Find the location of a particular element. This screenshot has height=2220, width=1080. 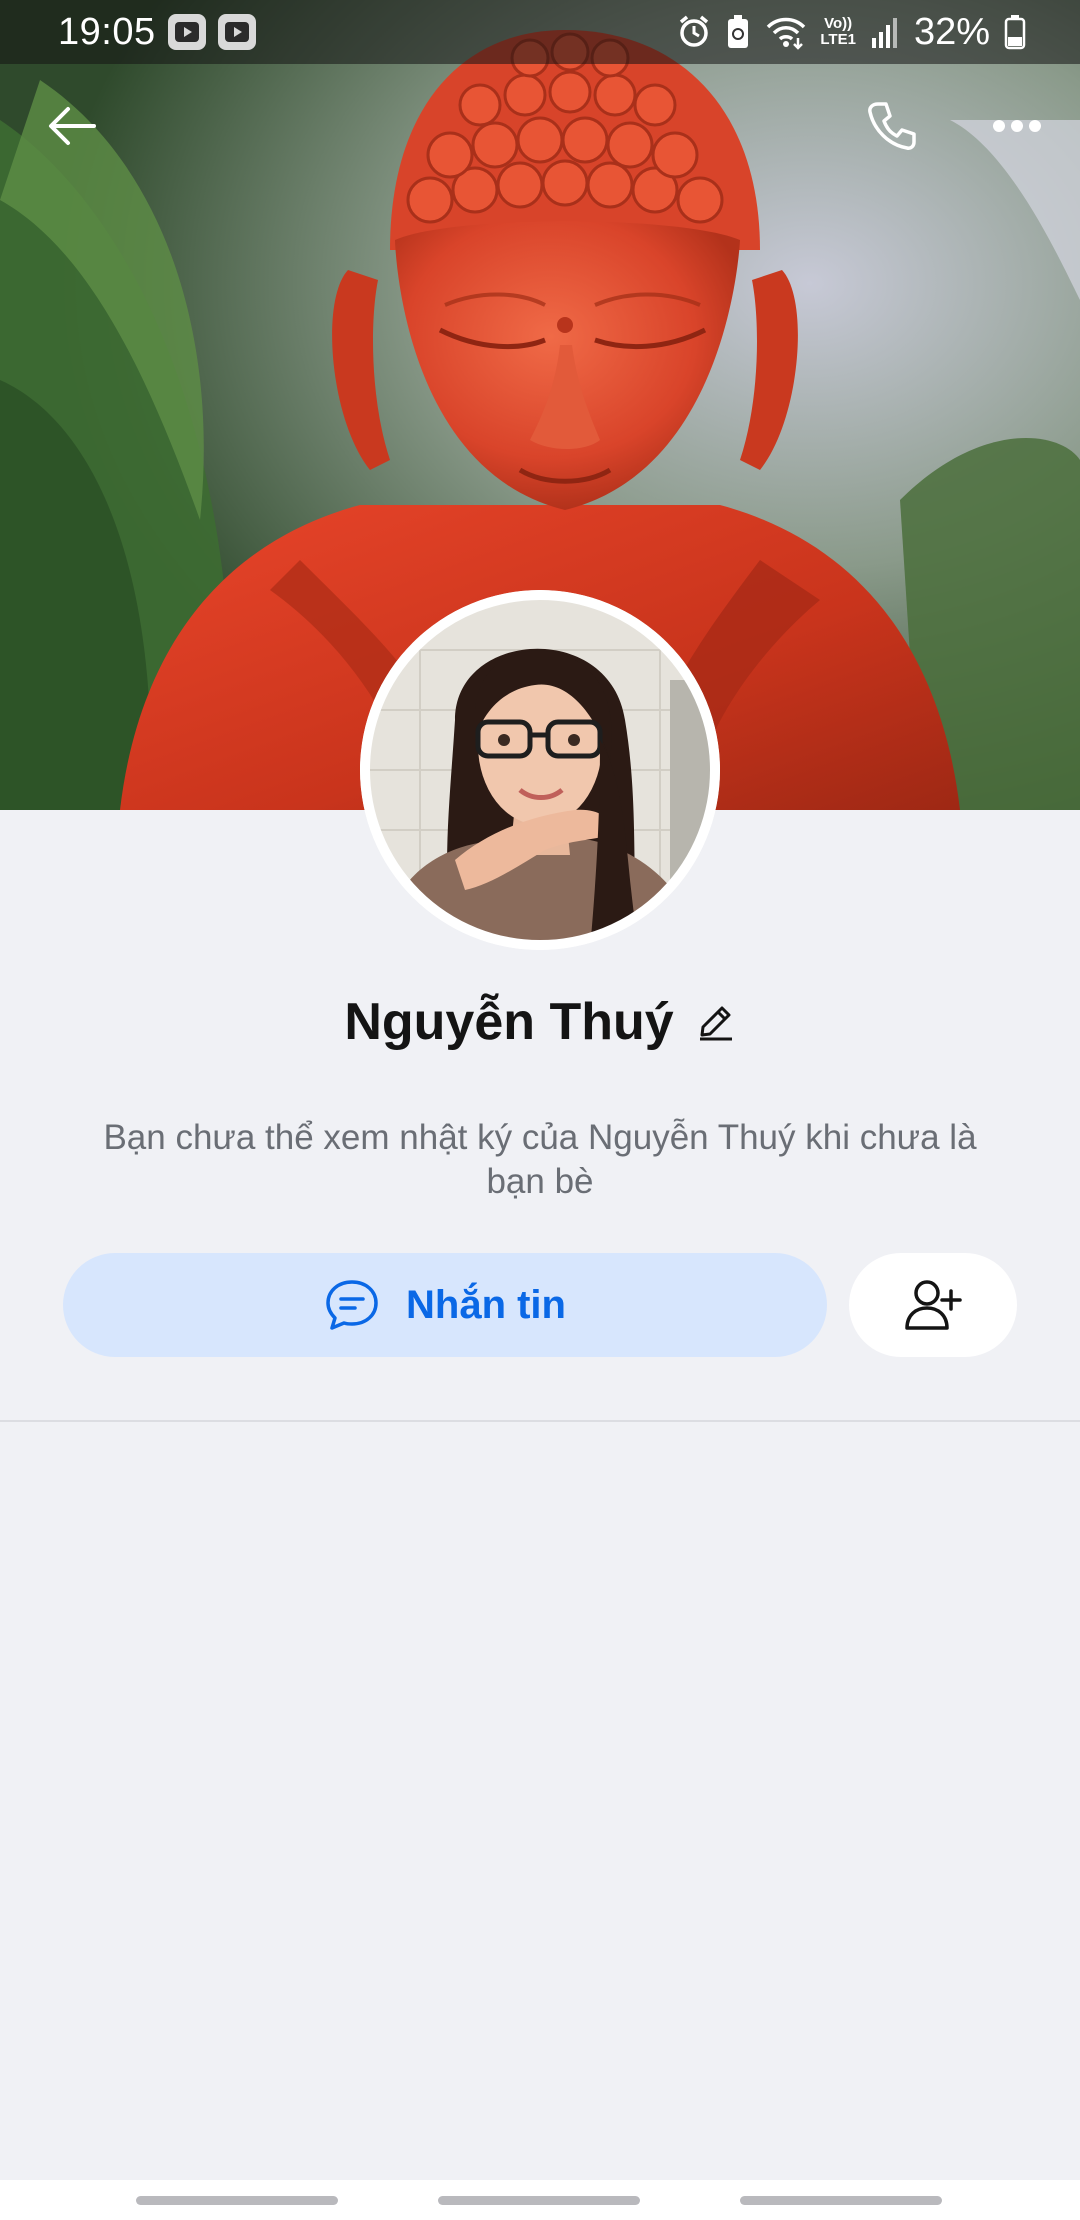

back-arrow-icon is located at coordinates (72, 126).